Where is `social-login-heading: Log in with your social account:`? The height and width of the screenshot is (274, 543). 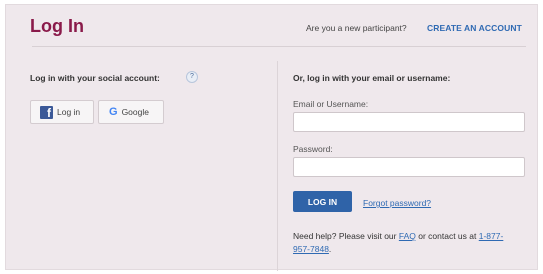
social-login-heading: Log in with your social account: is located at coordinates (95, 78).